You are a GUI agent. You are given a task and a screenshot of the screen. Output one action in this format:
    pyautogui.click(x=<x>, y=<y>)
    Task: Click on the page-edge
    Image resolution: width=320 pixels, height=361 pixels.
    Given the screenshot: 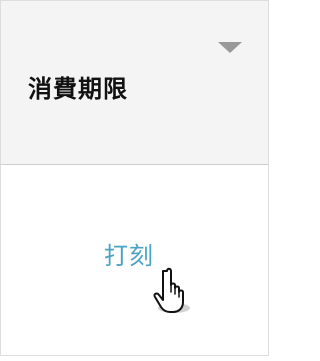 What is the action you would take?
    pyautogui.click(x=272, y=180)
    